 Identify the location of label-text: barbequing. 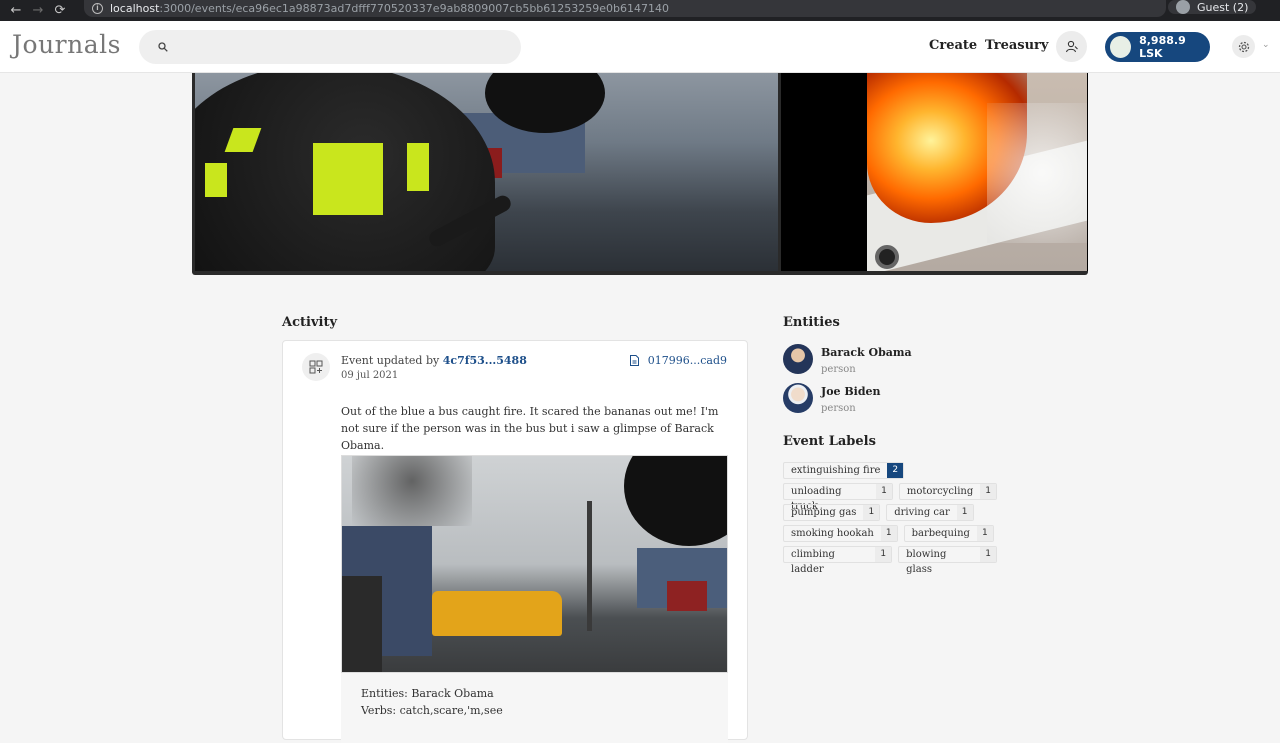
(940, 533).